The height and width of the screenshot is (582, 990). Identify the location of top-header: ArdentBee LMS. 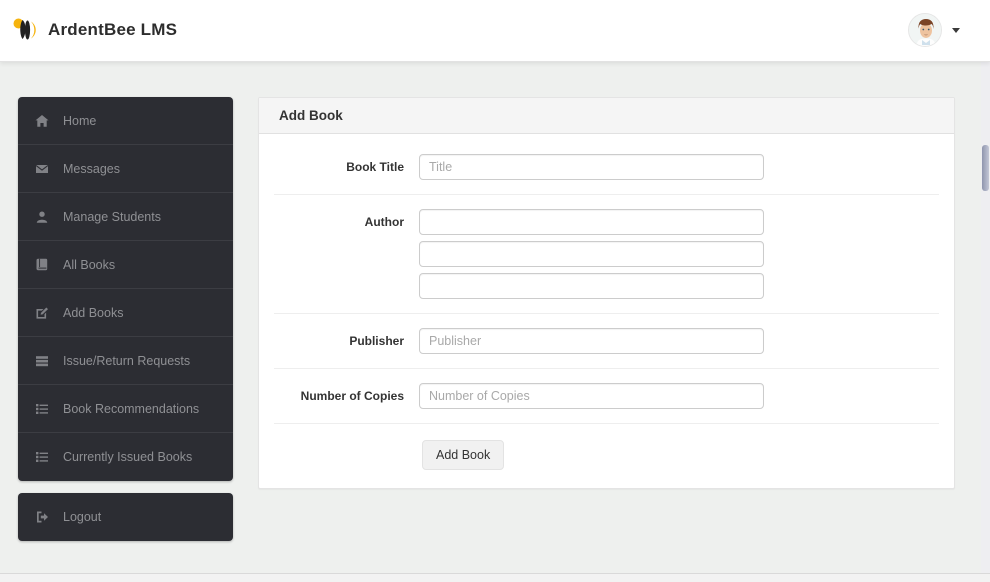
(495, 31).